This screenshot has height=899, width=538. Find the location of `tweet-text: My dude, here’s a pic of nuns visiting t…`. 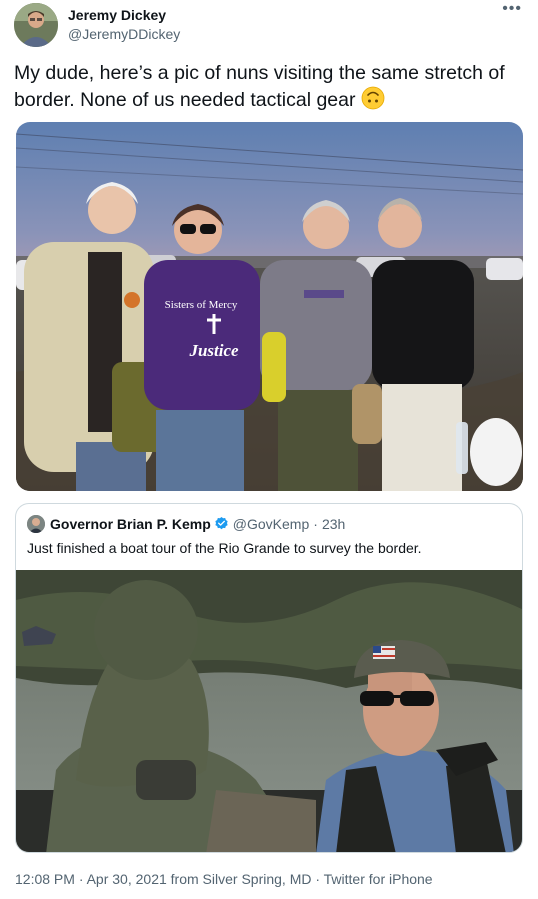

tweet-text: My dude, here’s a pic of nuns visiting t… is located at coordinates (259, 86).